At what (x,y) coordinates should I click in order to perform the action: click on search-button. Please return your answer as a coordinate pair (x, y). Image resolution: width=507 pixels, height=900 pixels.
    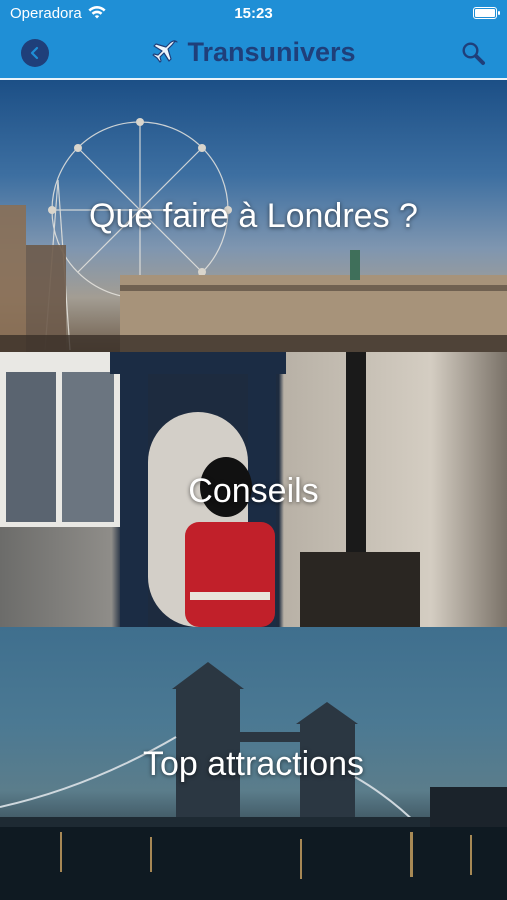
    Looking at the image, I should click on (473, 53).